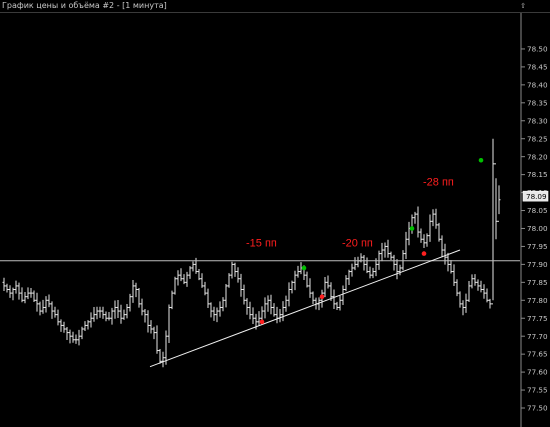 This screenshot has height=427, width=550. Describe the element at coordinates (537, 264) in the screenshot. I see `tick-label: 77.90` at that location.